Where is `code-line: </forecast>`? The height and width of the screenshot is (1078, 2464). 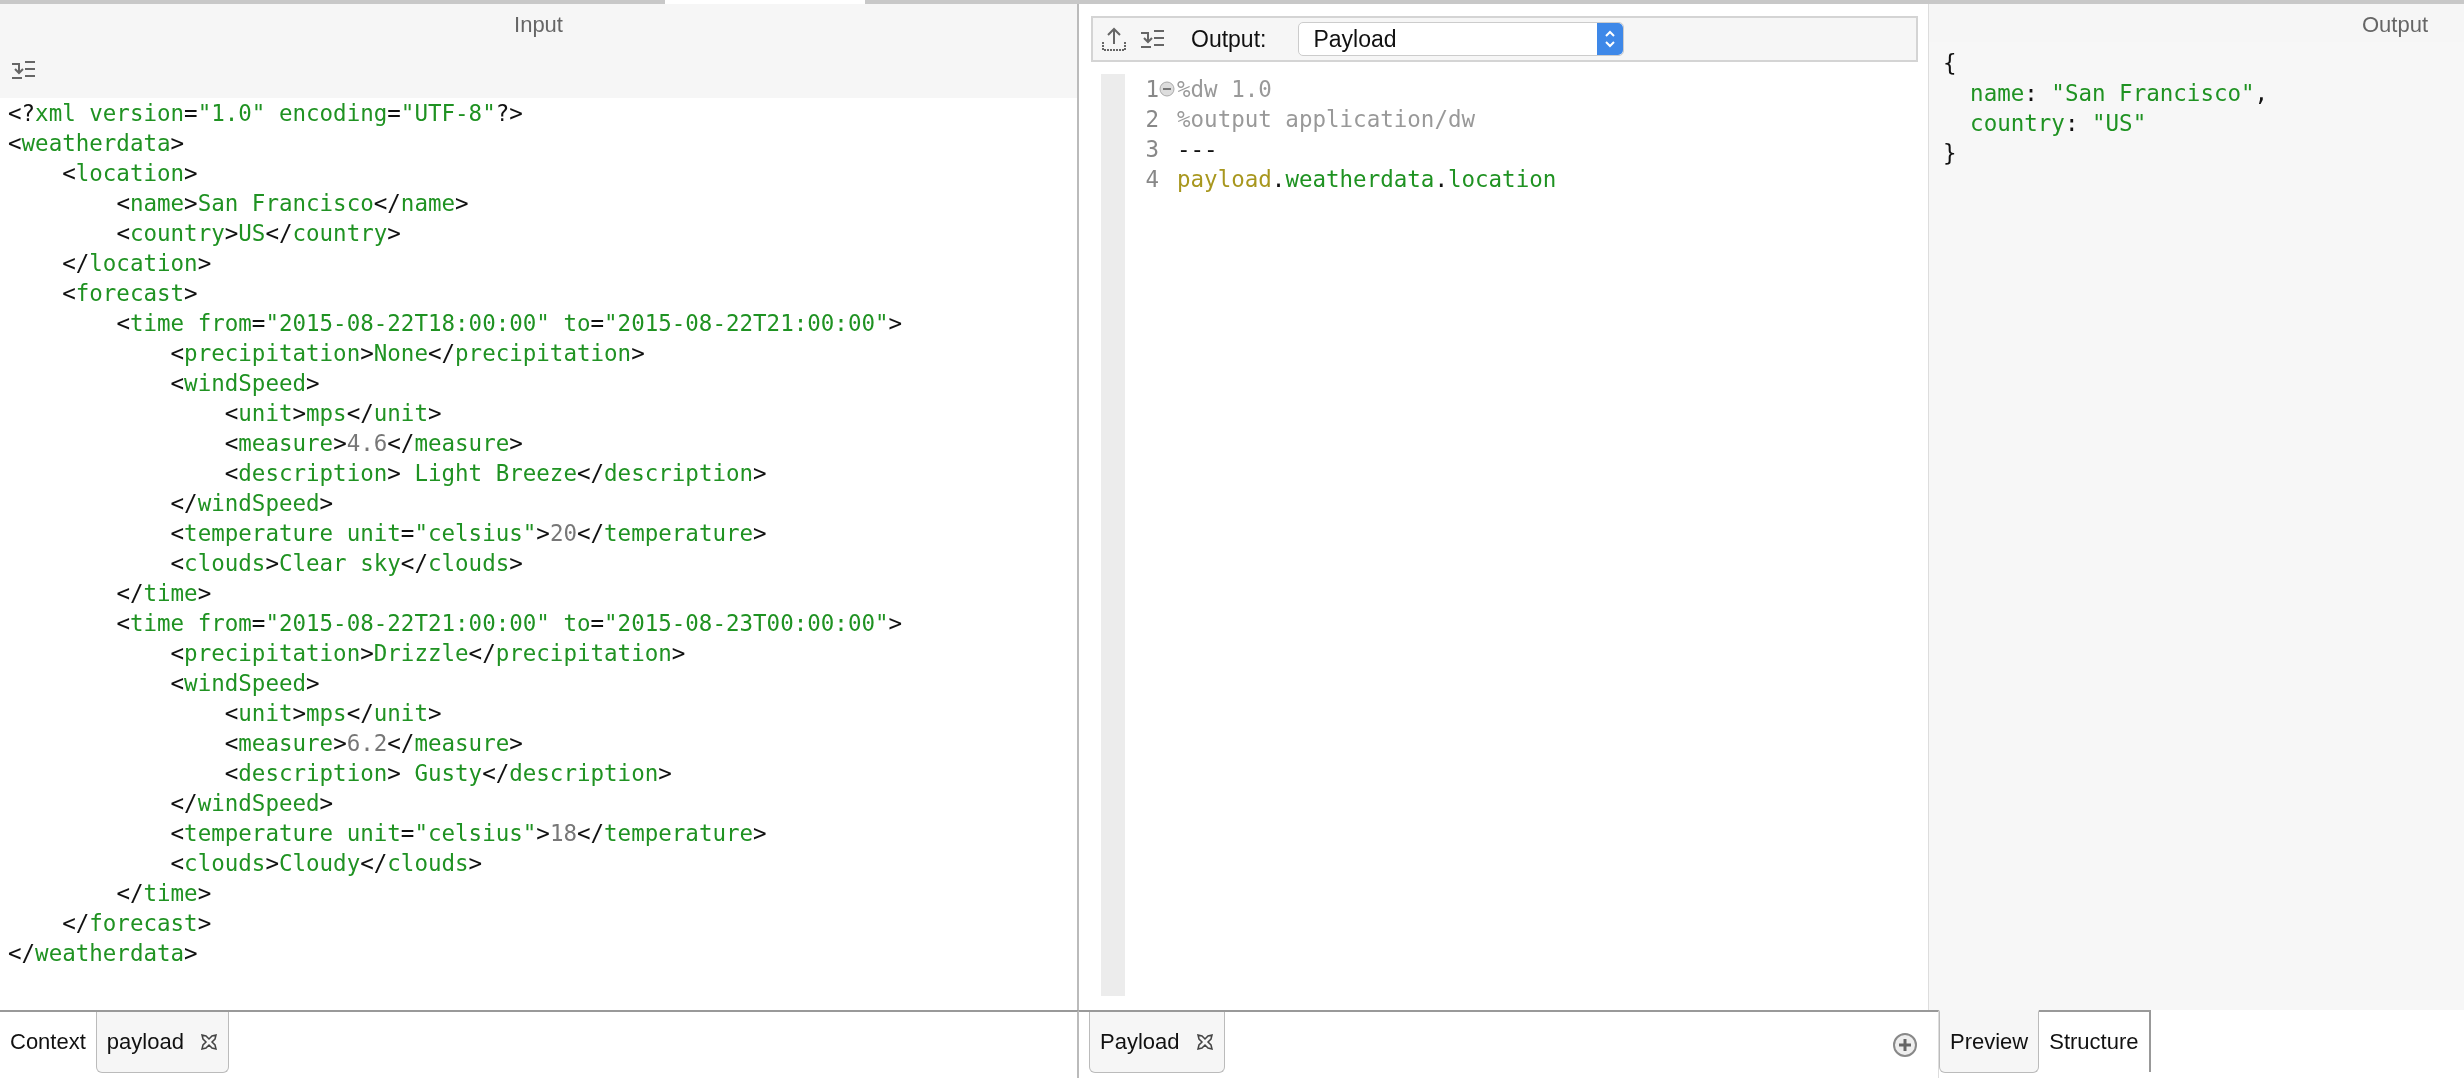 code-line: </forecast> is located at coordinates (137, 923).